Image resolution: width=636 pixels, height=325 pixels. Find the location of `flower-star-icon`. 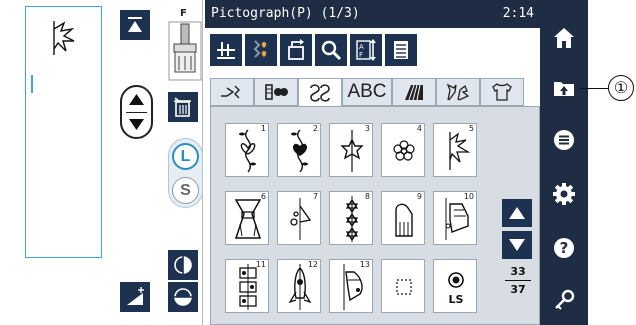

flower-star-icon is located at coordinates (352, 151).